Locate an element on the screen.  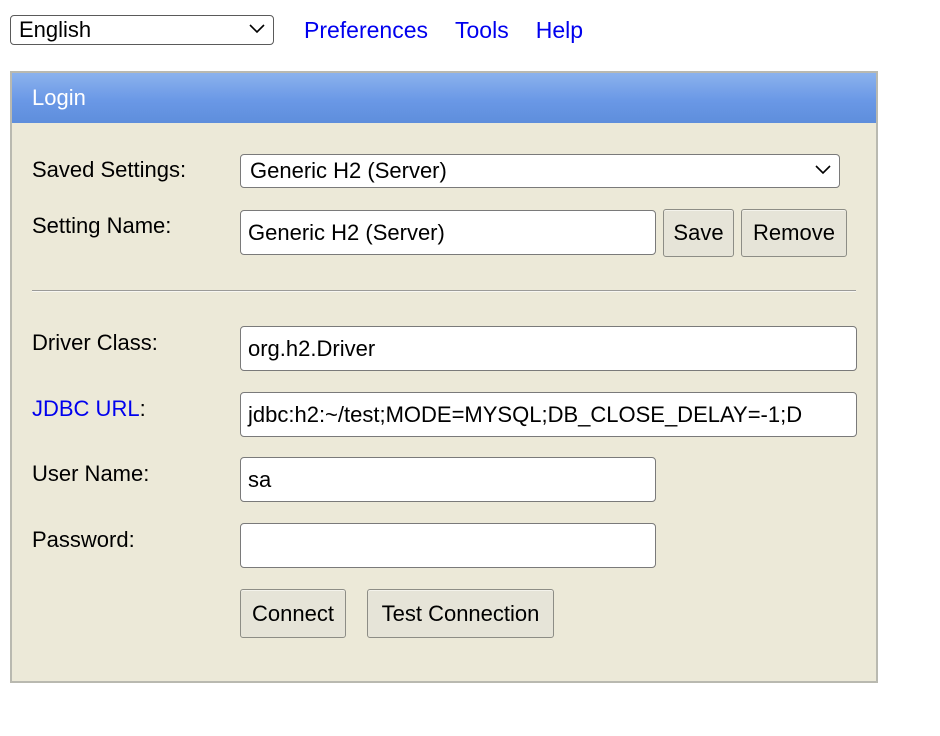
setting-name-value: Generic H2 (Server) is located at coordinates (346, 232).